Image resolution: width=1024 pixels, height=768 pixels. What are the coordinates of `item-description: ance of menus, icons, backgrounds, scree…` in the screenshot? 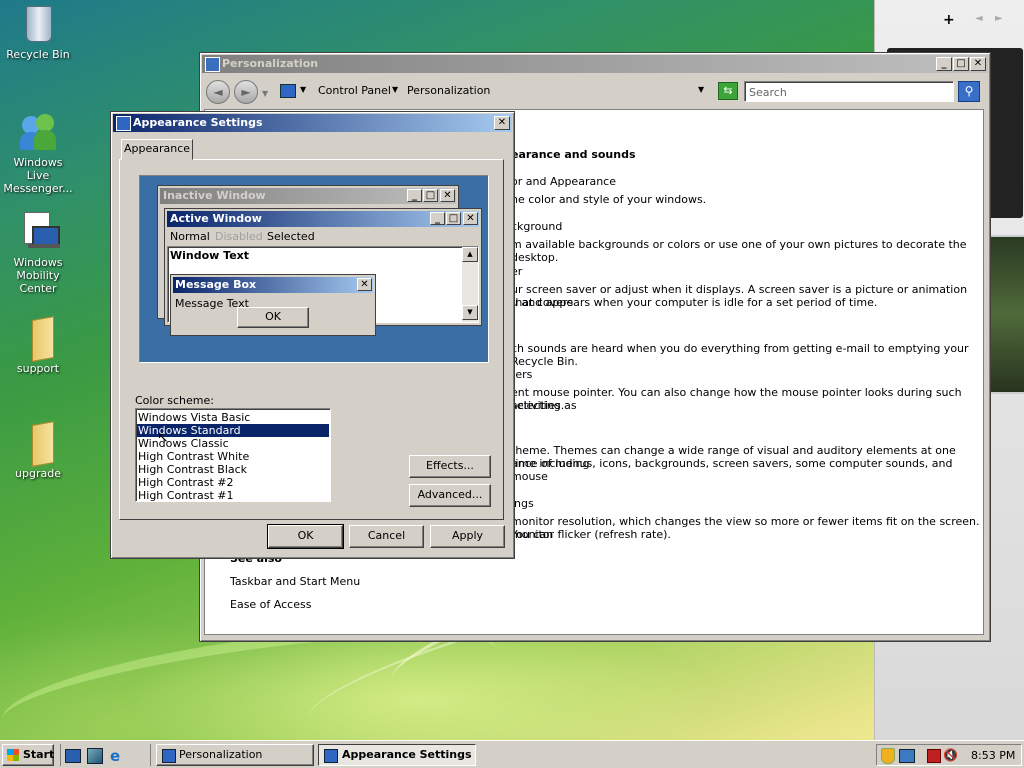 It's located at (732, 470).